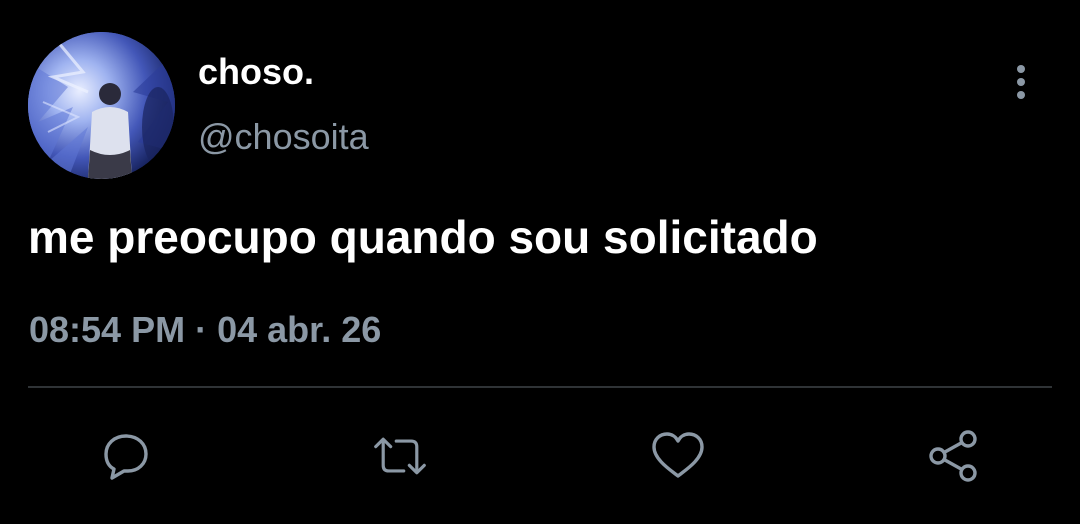  I want to click on retweet-button, so click(400, 456).